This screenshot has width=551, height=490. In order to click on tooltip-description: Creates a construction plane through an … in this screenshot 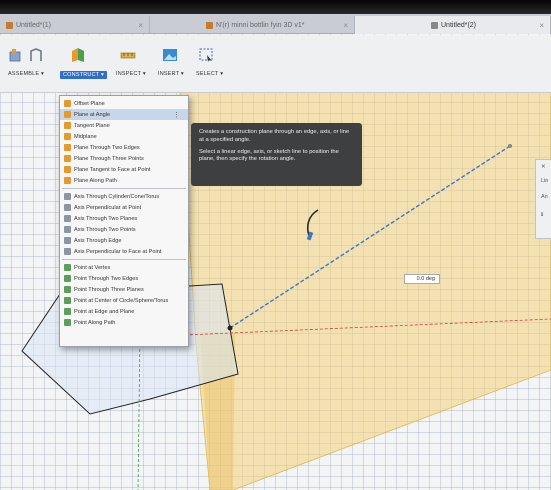, I will do `click(274, 136)`.